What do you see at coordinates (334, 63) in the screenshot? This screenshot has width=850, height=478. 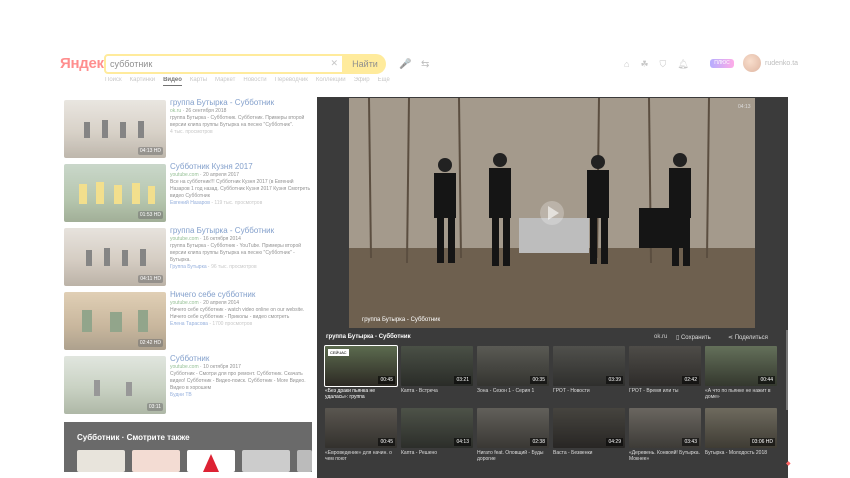 I see `clear-icon: ✕` at bounding box center [334, 63].